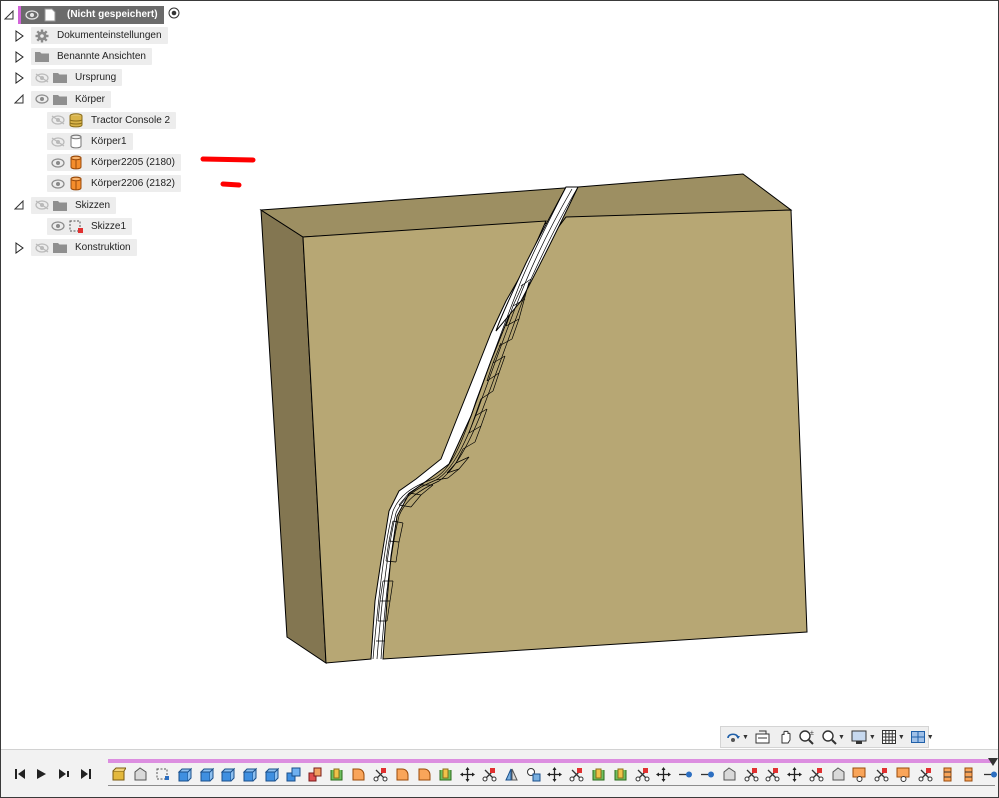 The width and height of the screenshot is (999, 798). What do you see at coordinates (533, 774) in the screenshot?
I see `timeline-joint-icon` at bounding box center [533, 774].